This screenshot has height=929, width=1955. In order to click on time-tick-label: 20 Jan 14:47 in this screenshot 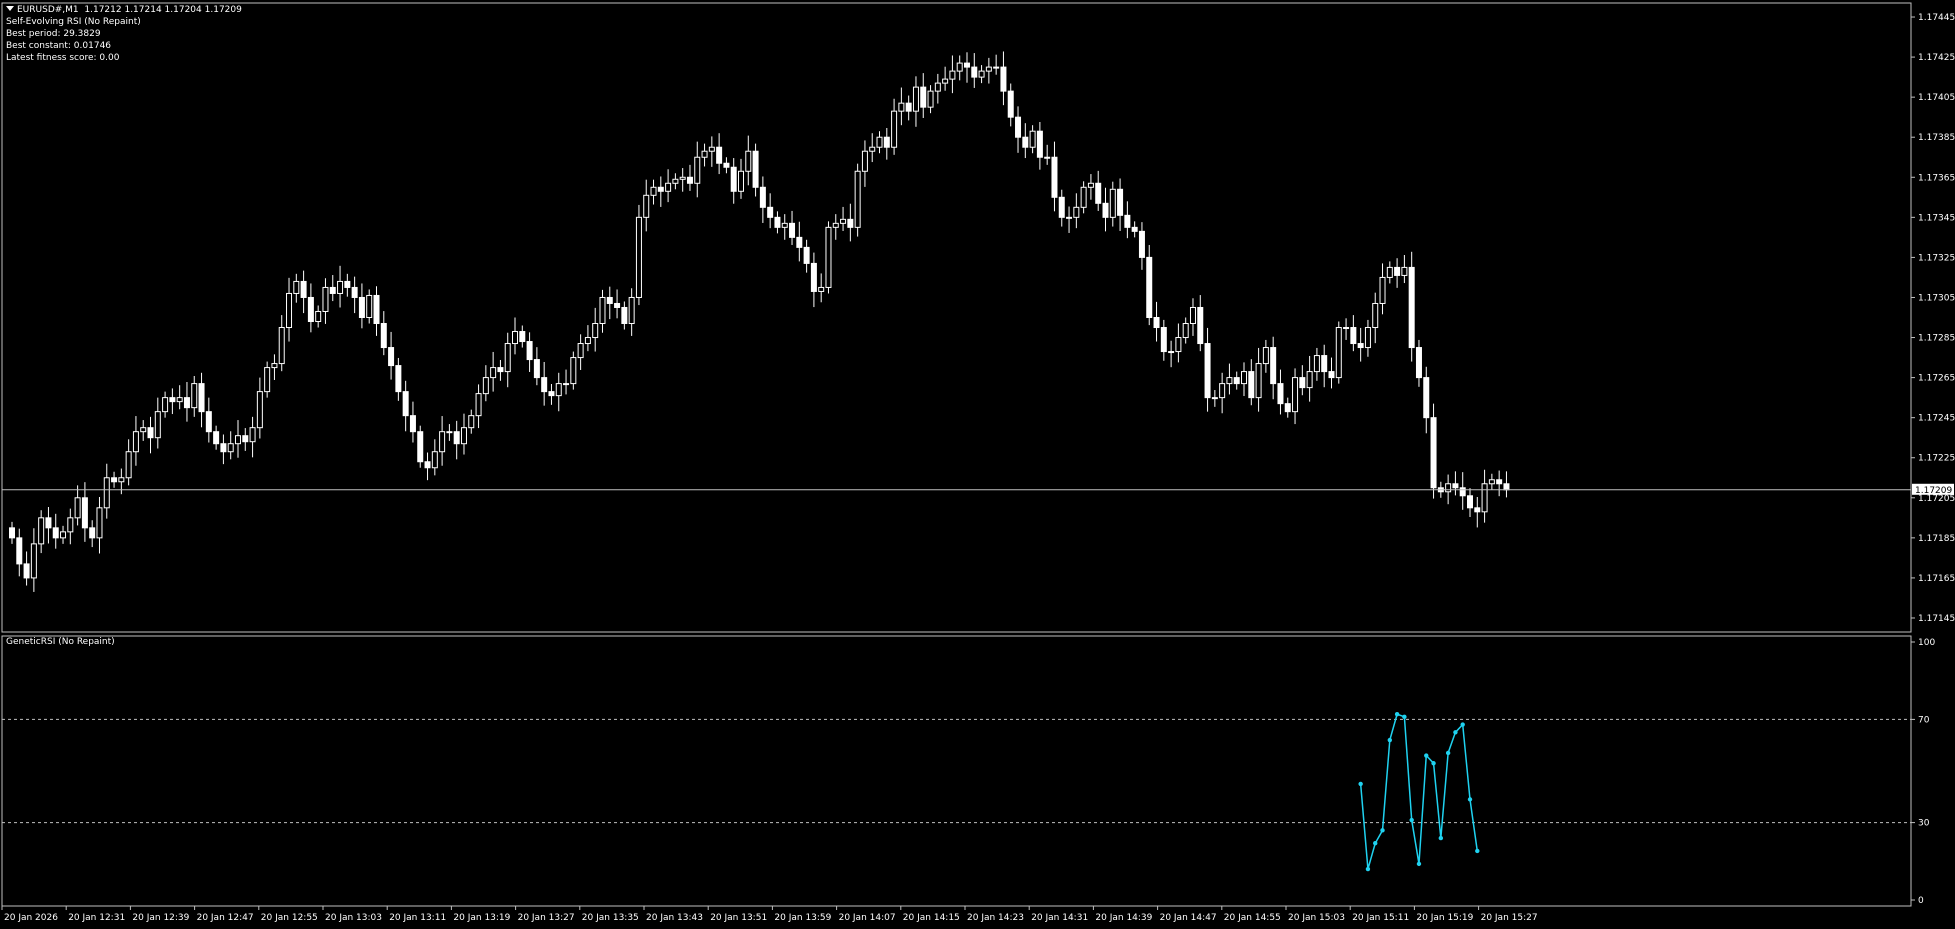, I will do `click(1188, 918)`.